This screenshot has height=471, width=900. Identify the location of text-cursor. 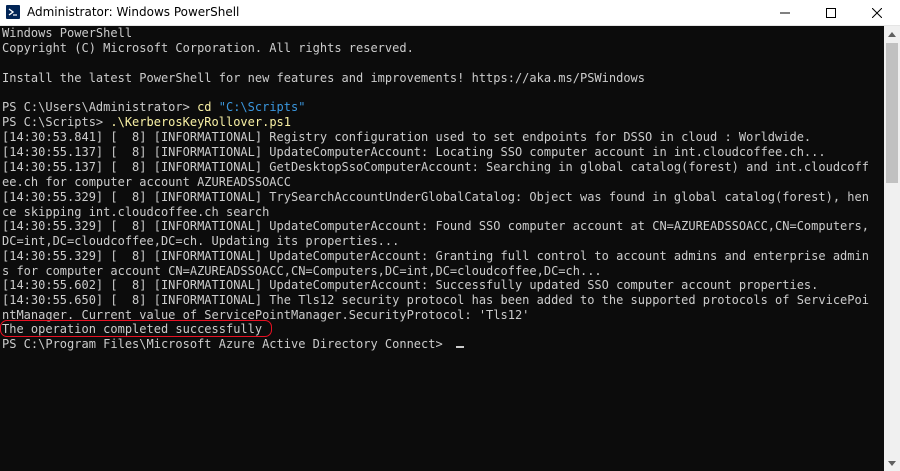
(459, 347).